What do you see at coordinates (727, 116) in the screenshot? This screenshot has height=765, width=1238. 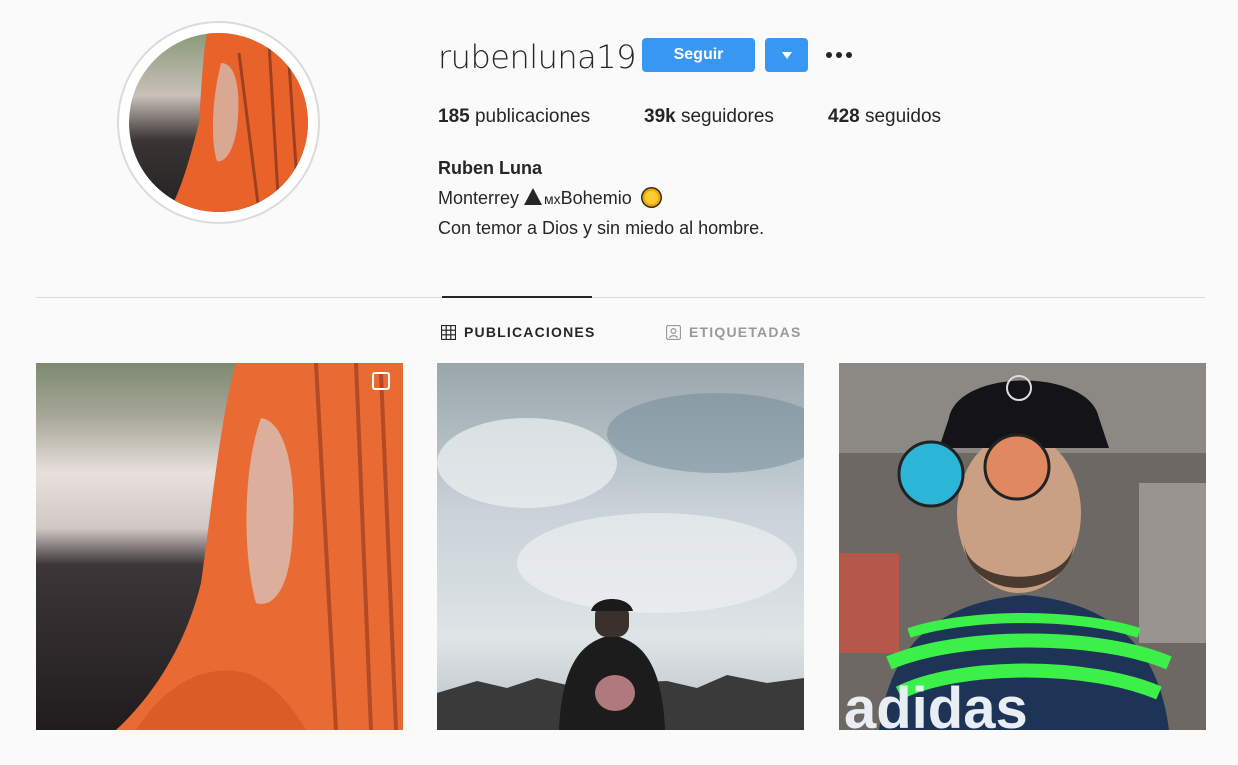 I see `followers-label: seguidores` at bounding box center [727, 116].